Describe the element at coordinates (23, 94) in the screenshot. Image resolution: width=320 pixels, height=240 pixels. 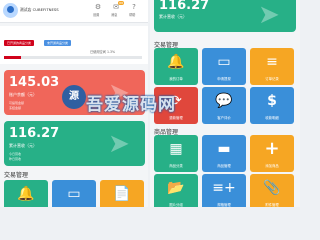
I see `balance-caption: 账户余额（元）` at that location.